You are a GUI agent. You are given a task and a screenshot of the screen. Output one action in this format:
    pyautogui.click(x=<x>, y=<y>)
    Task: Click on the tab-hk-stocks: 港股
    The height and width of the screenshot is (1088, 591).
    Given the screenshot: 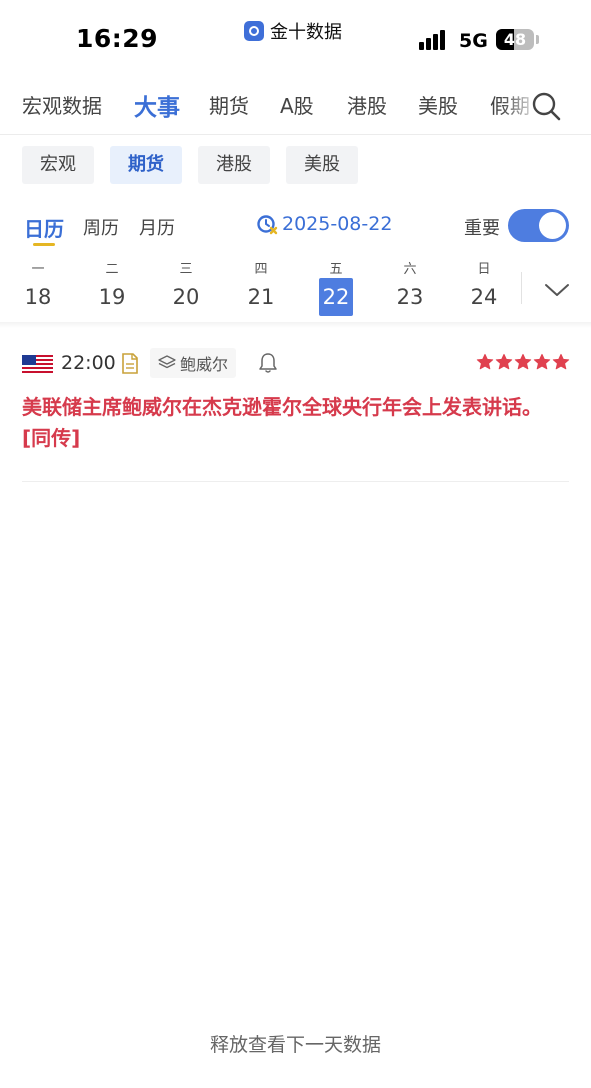 What is the action you would take?
    pyautogui.click(x=367, y=104)
    